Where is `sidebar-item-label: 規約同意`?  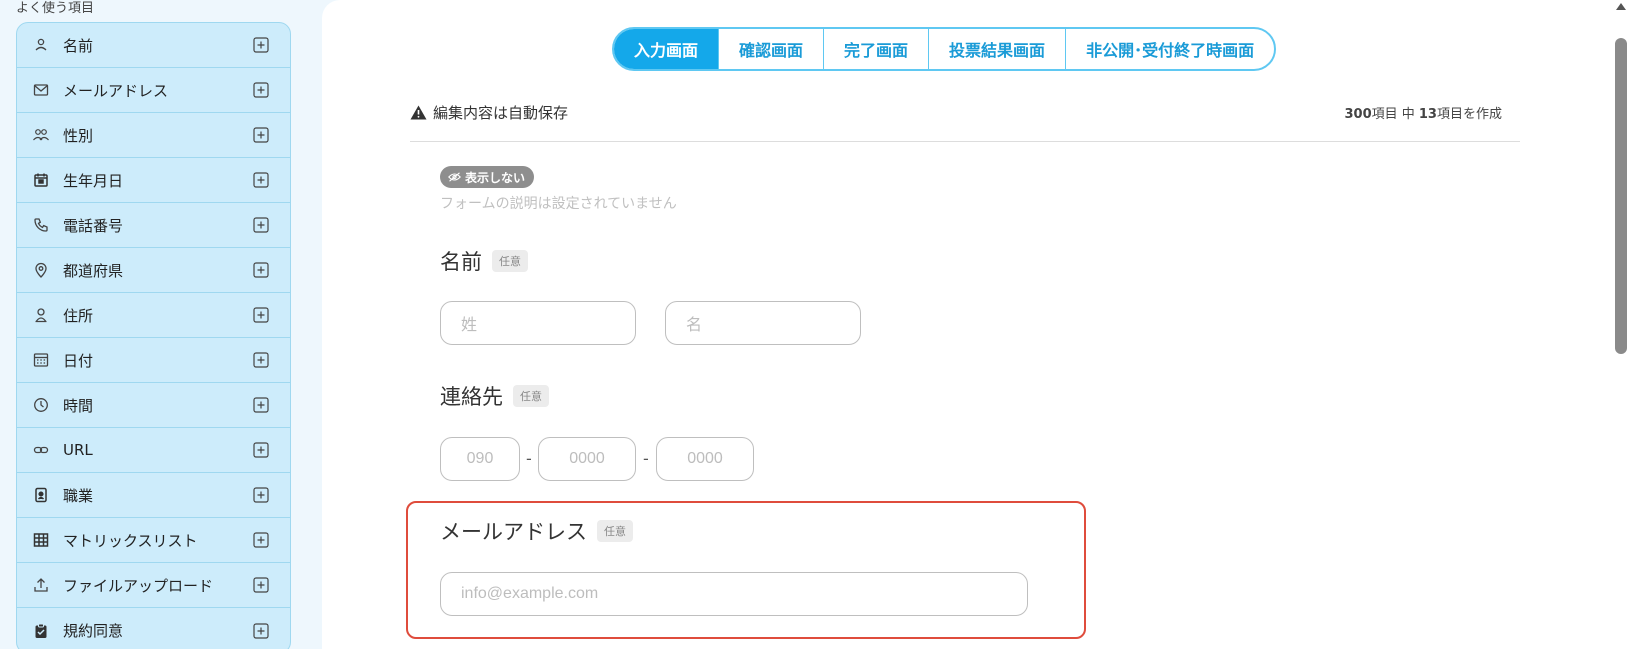
sidebar-item-label: 規約同意 is located at coordinates (93, 631).